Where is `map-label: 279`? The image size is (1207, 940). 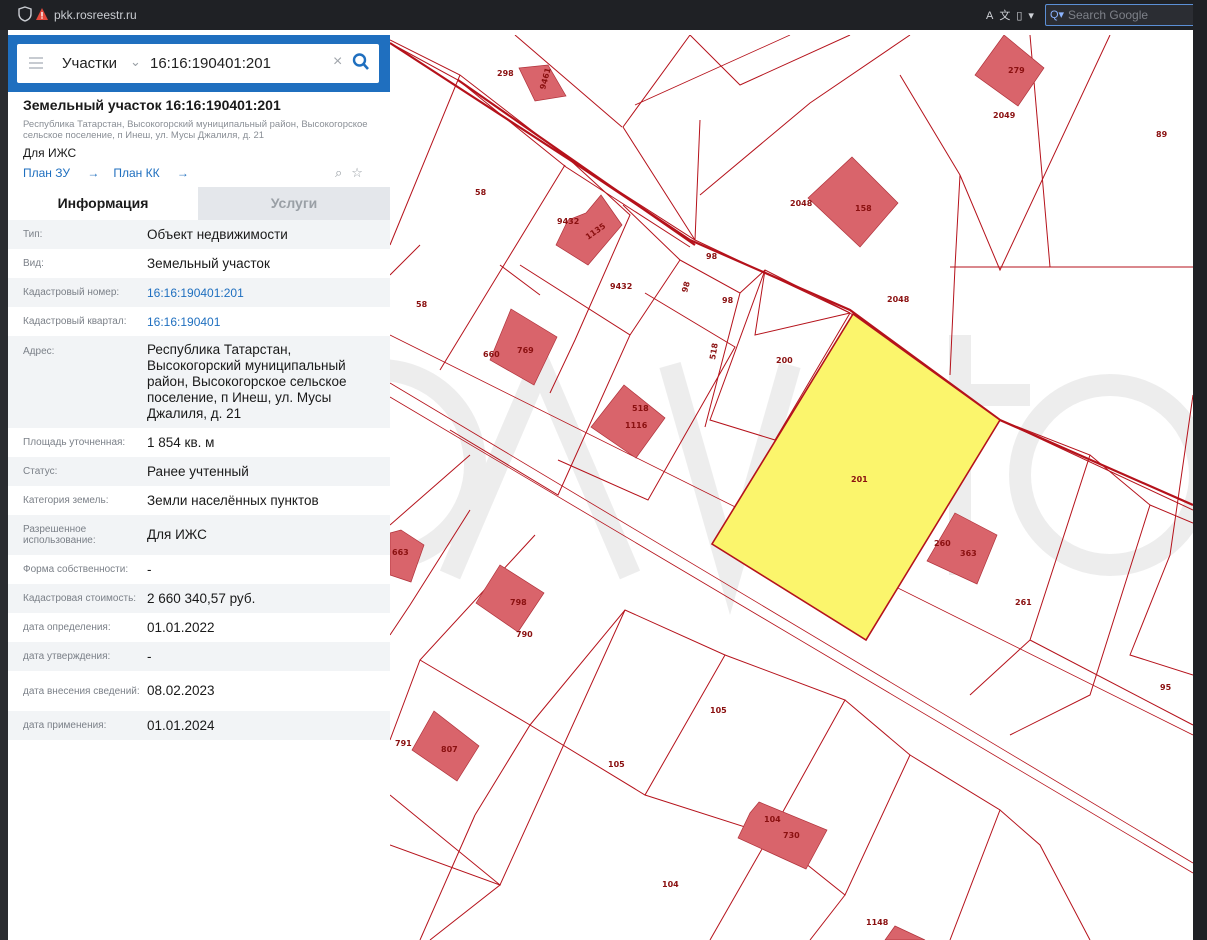
map-label: 279 is located at coordinates (1016, 70).